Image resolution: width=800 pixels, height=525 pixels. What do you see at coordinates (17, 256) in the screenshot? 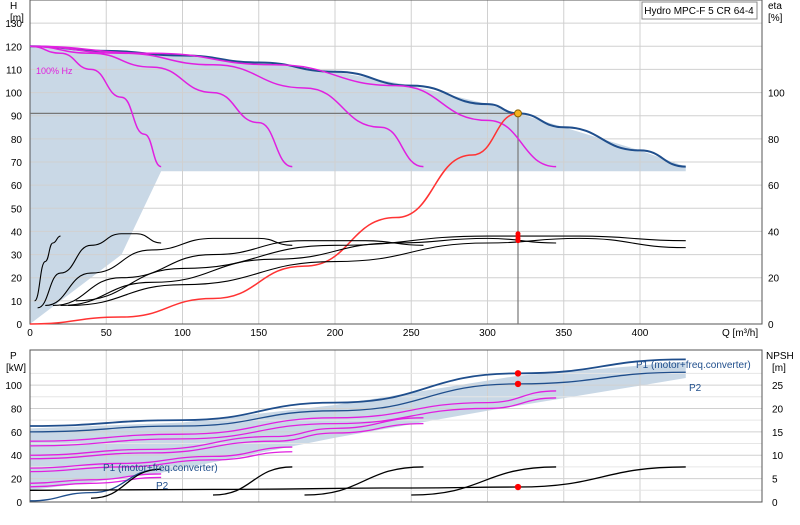
I see `h-tick-label: 30` at bounding box center [17, 256].